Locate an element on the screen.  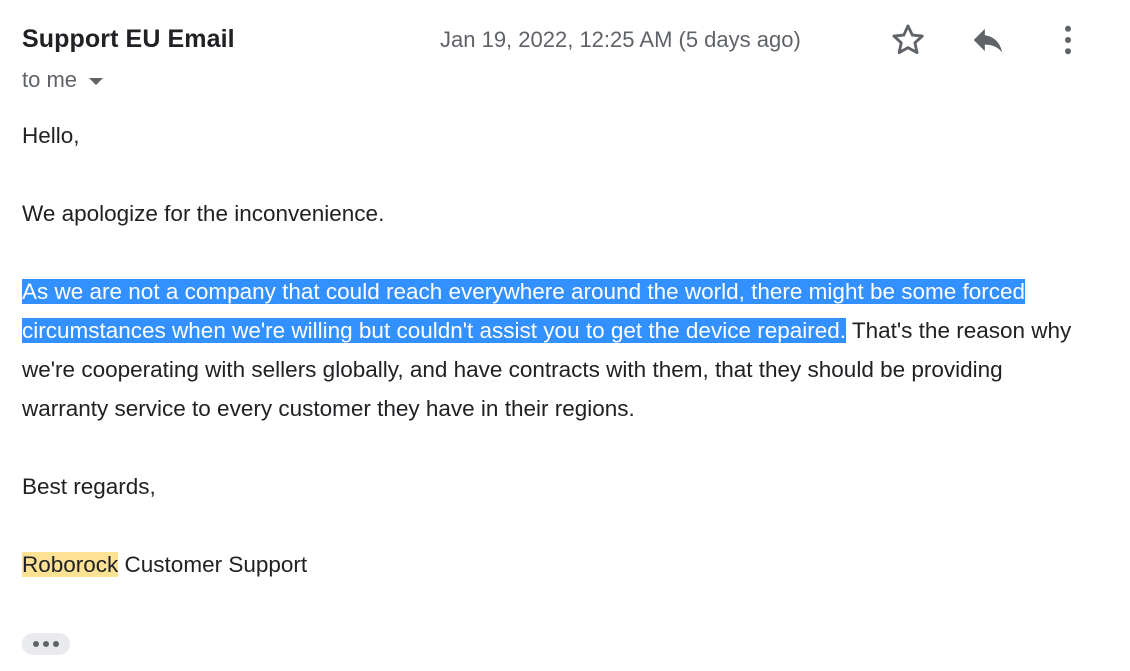
sender-name: Support EU Email is located at coordinates (128, 39).